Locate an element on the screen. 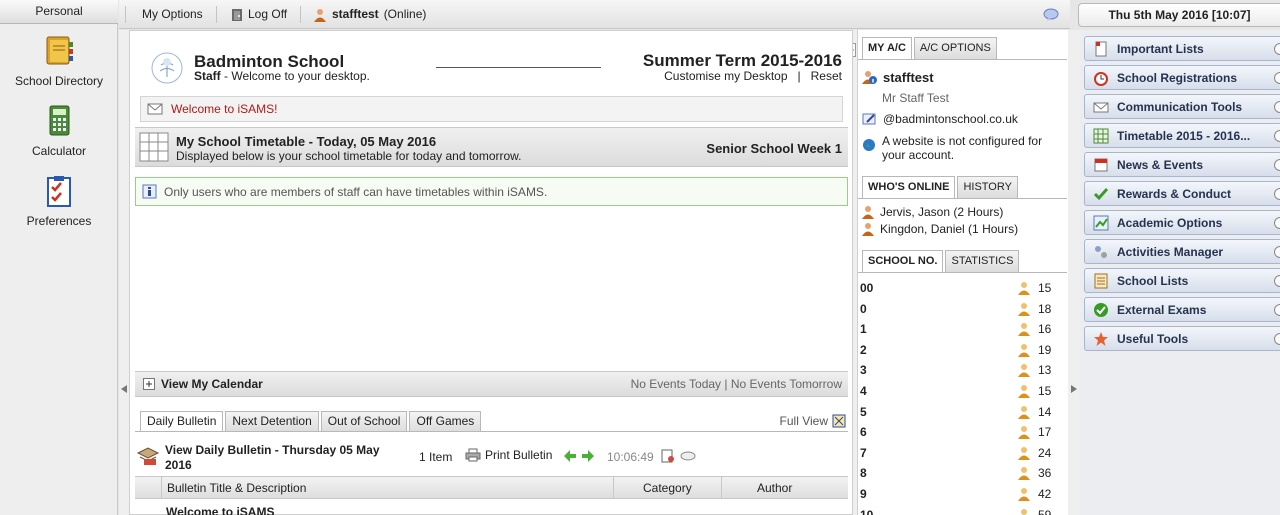 This screenshot has width=1280, height=515. school-number: 2 is located at coordinates (863, 349).